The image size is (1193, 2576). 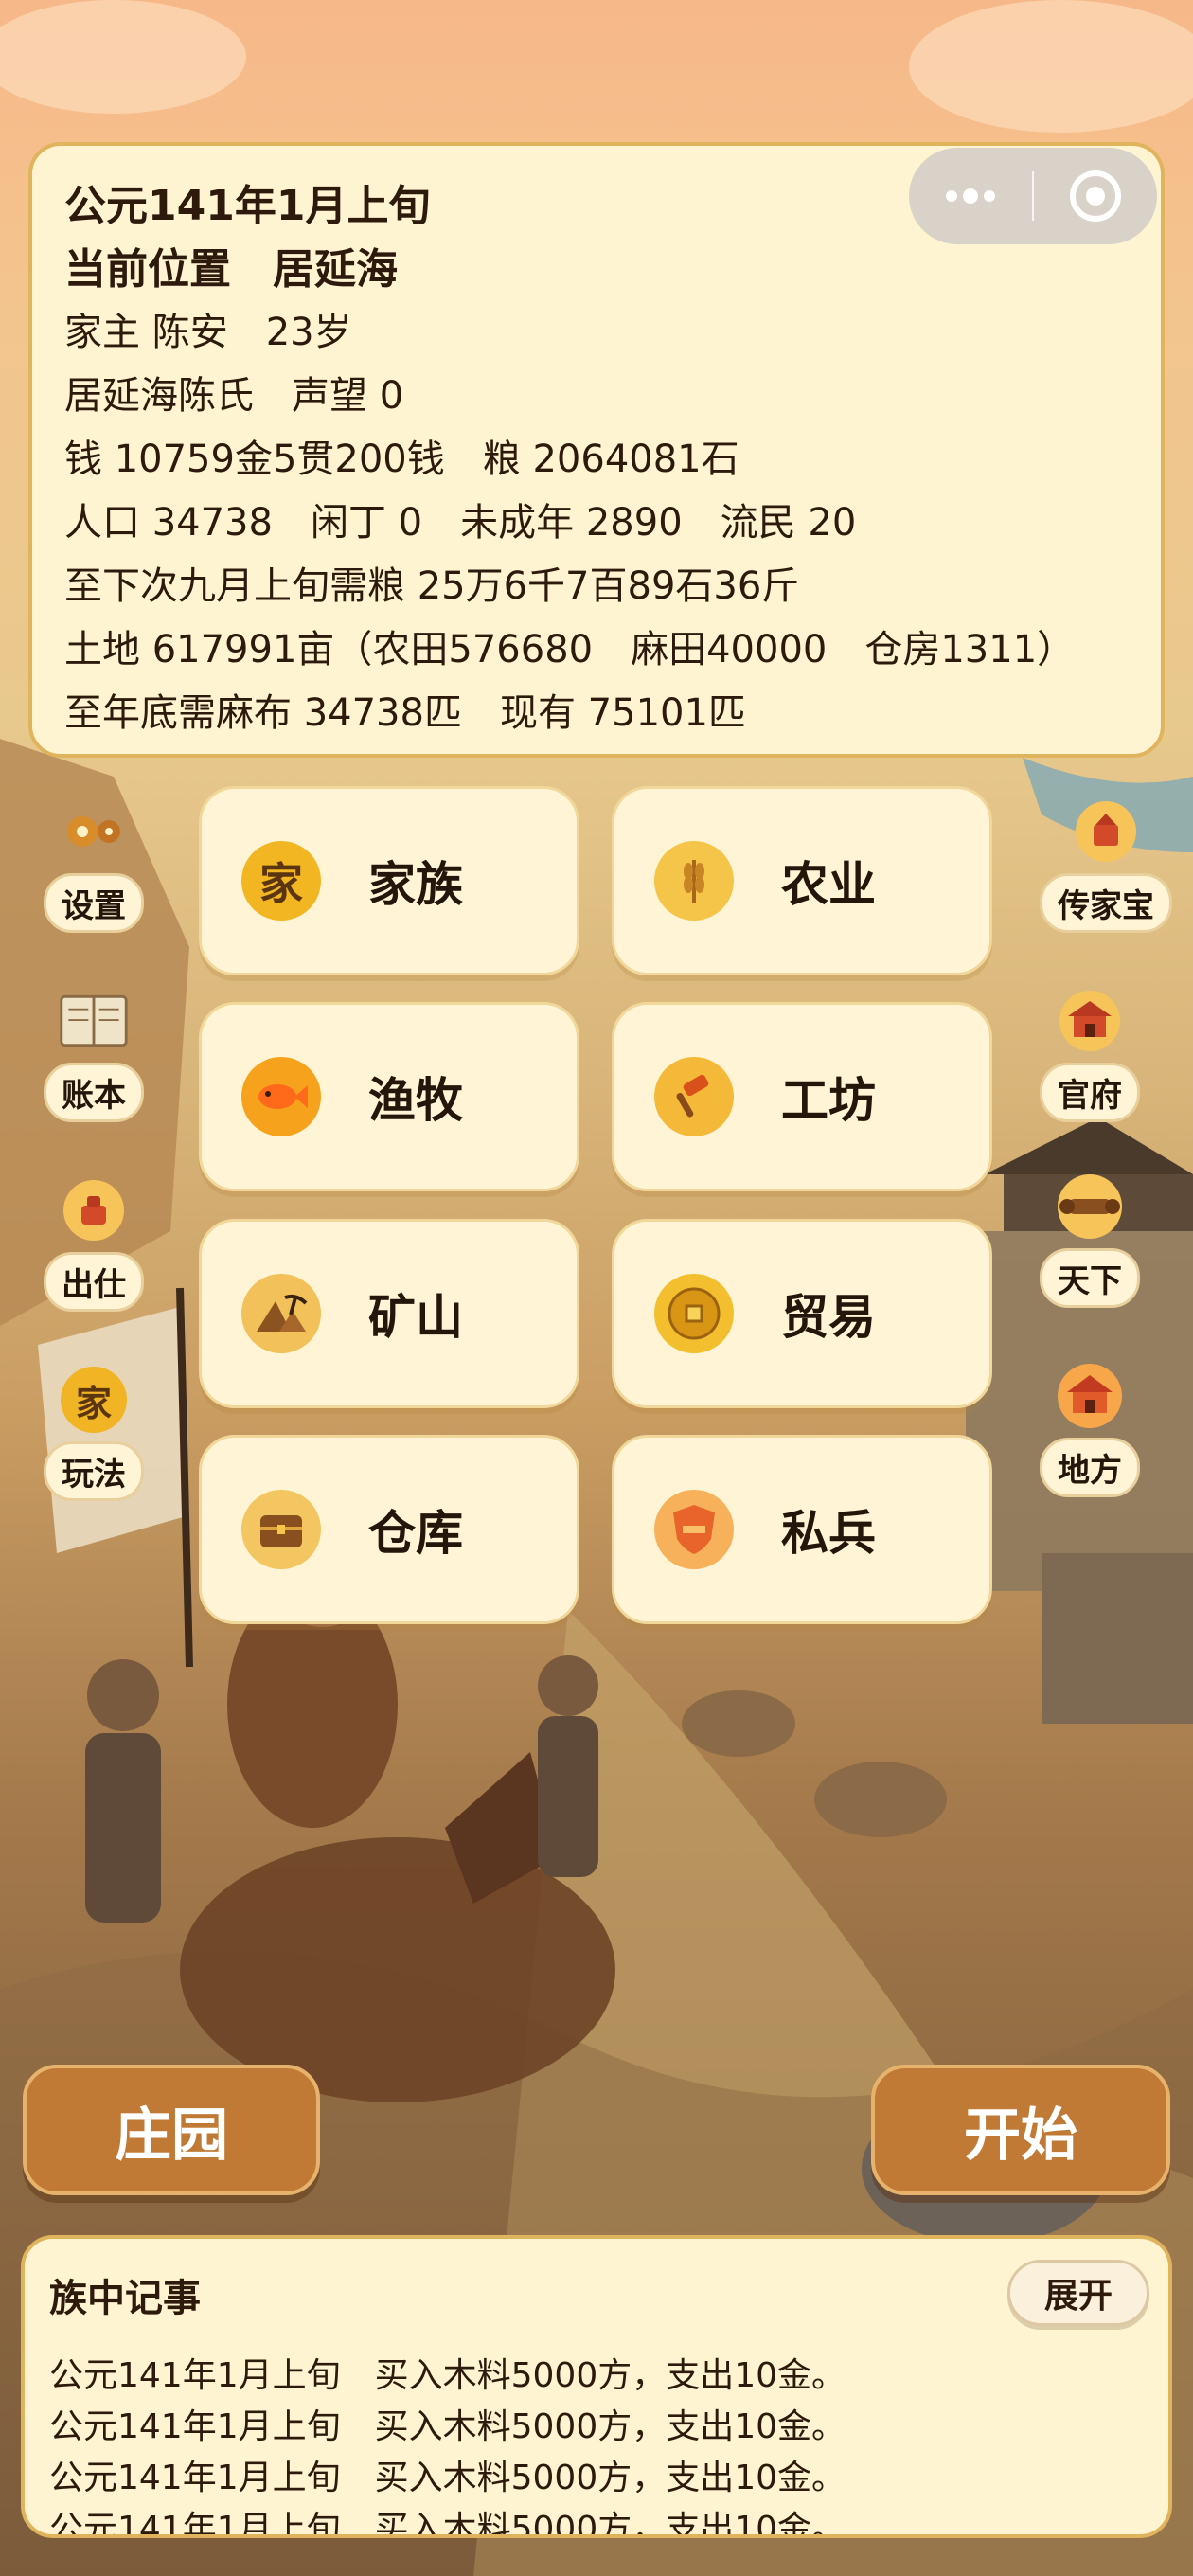 I want to click on coin-icon, so click(x=694, y=1313).